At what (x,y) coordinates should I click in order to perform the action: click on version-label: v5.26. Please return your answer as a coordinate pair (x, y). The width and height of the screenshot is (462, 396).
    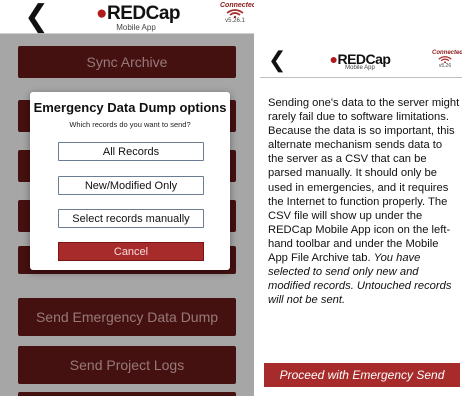
    Looking at the image, I should click on (445, 66).